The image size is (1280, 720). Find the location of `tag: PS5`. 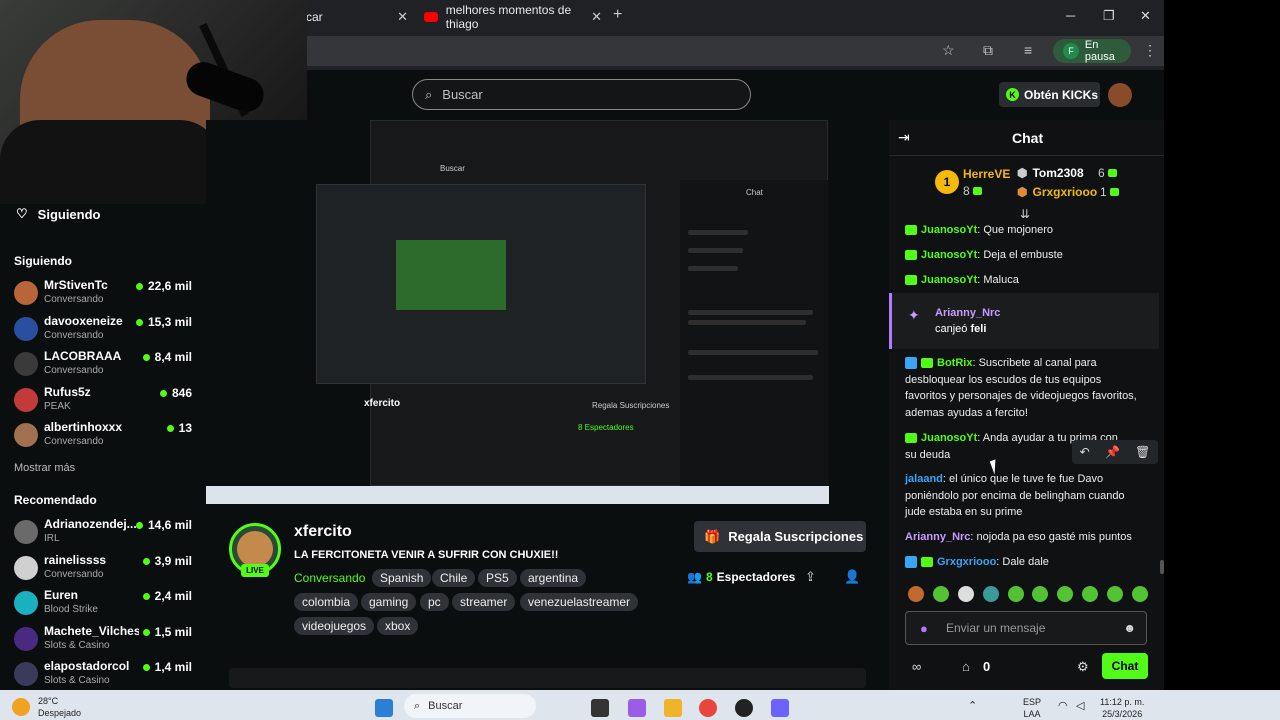

tag: PS5 is located at coordinates (497, 578).